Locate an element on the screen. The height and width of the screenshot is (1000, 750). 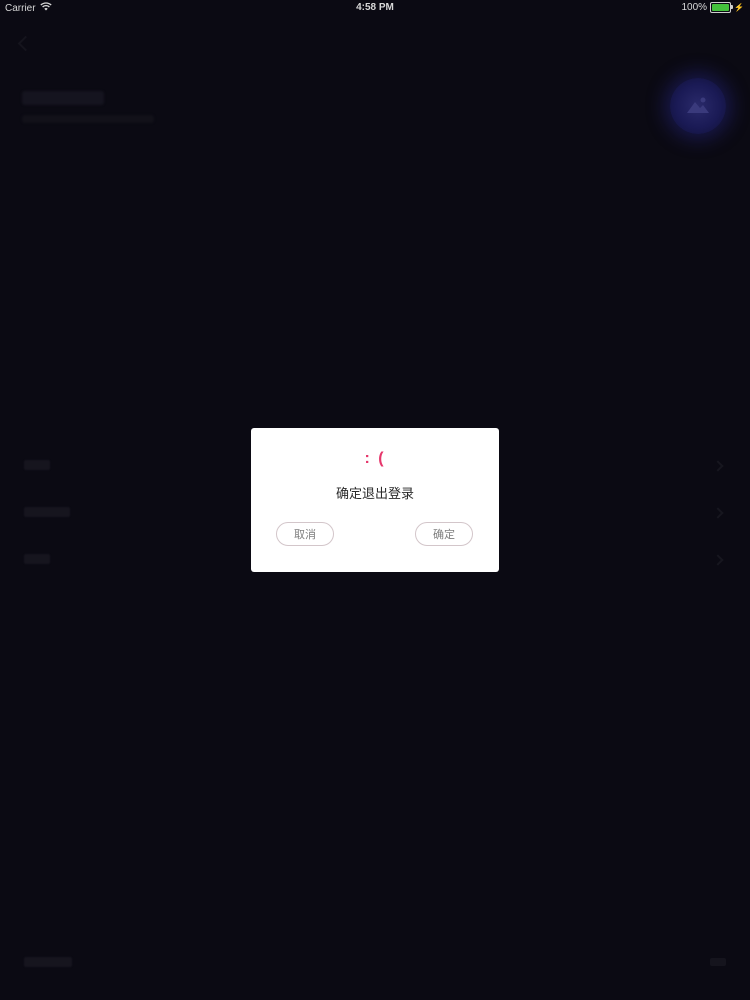
logout-dialog: : ( 确定退出登录 取消 确定 is located at coordinates (375, 500).